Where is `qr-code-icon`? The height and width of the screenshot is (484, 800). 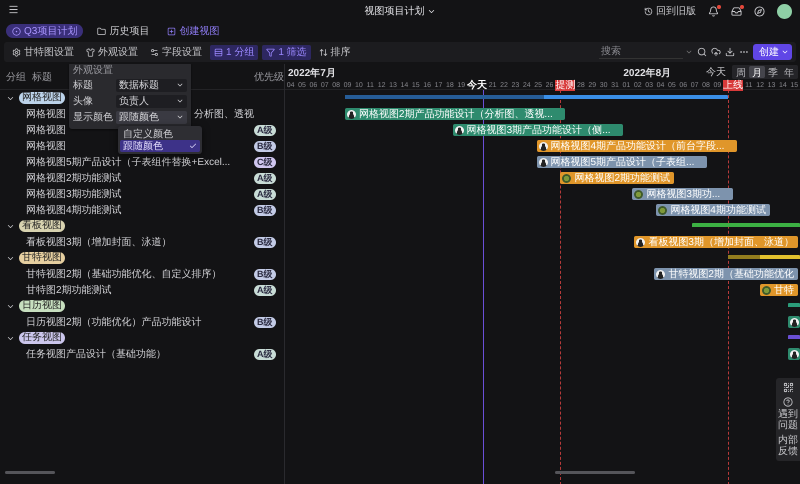
qr-code-icon is located at coordinates (788, 387).